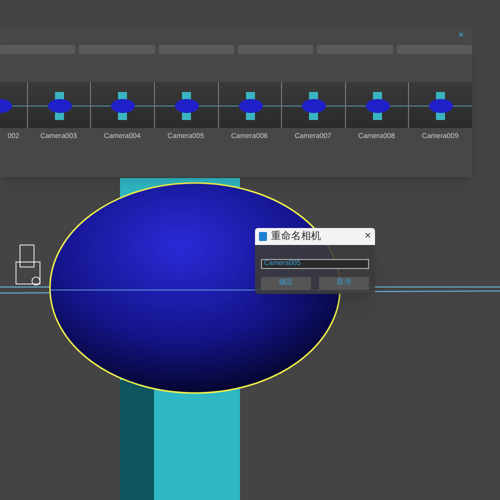 This screenshot has height=500, width=500. I want to click on app-icon, so click(263, 236).